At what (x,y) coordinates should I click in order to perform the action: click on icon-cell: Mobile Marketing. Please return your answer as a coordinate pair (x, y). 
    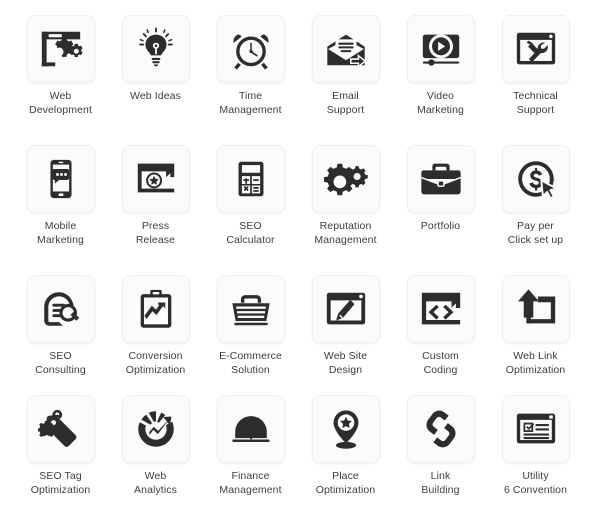
    Looking at the image, I should click on (60, 210).